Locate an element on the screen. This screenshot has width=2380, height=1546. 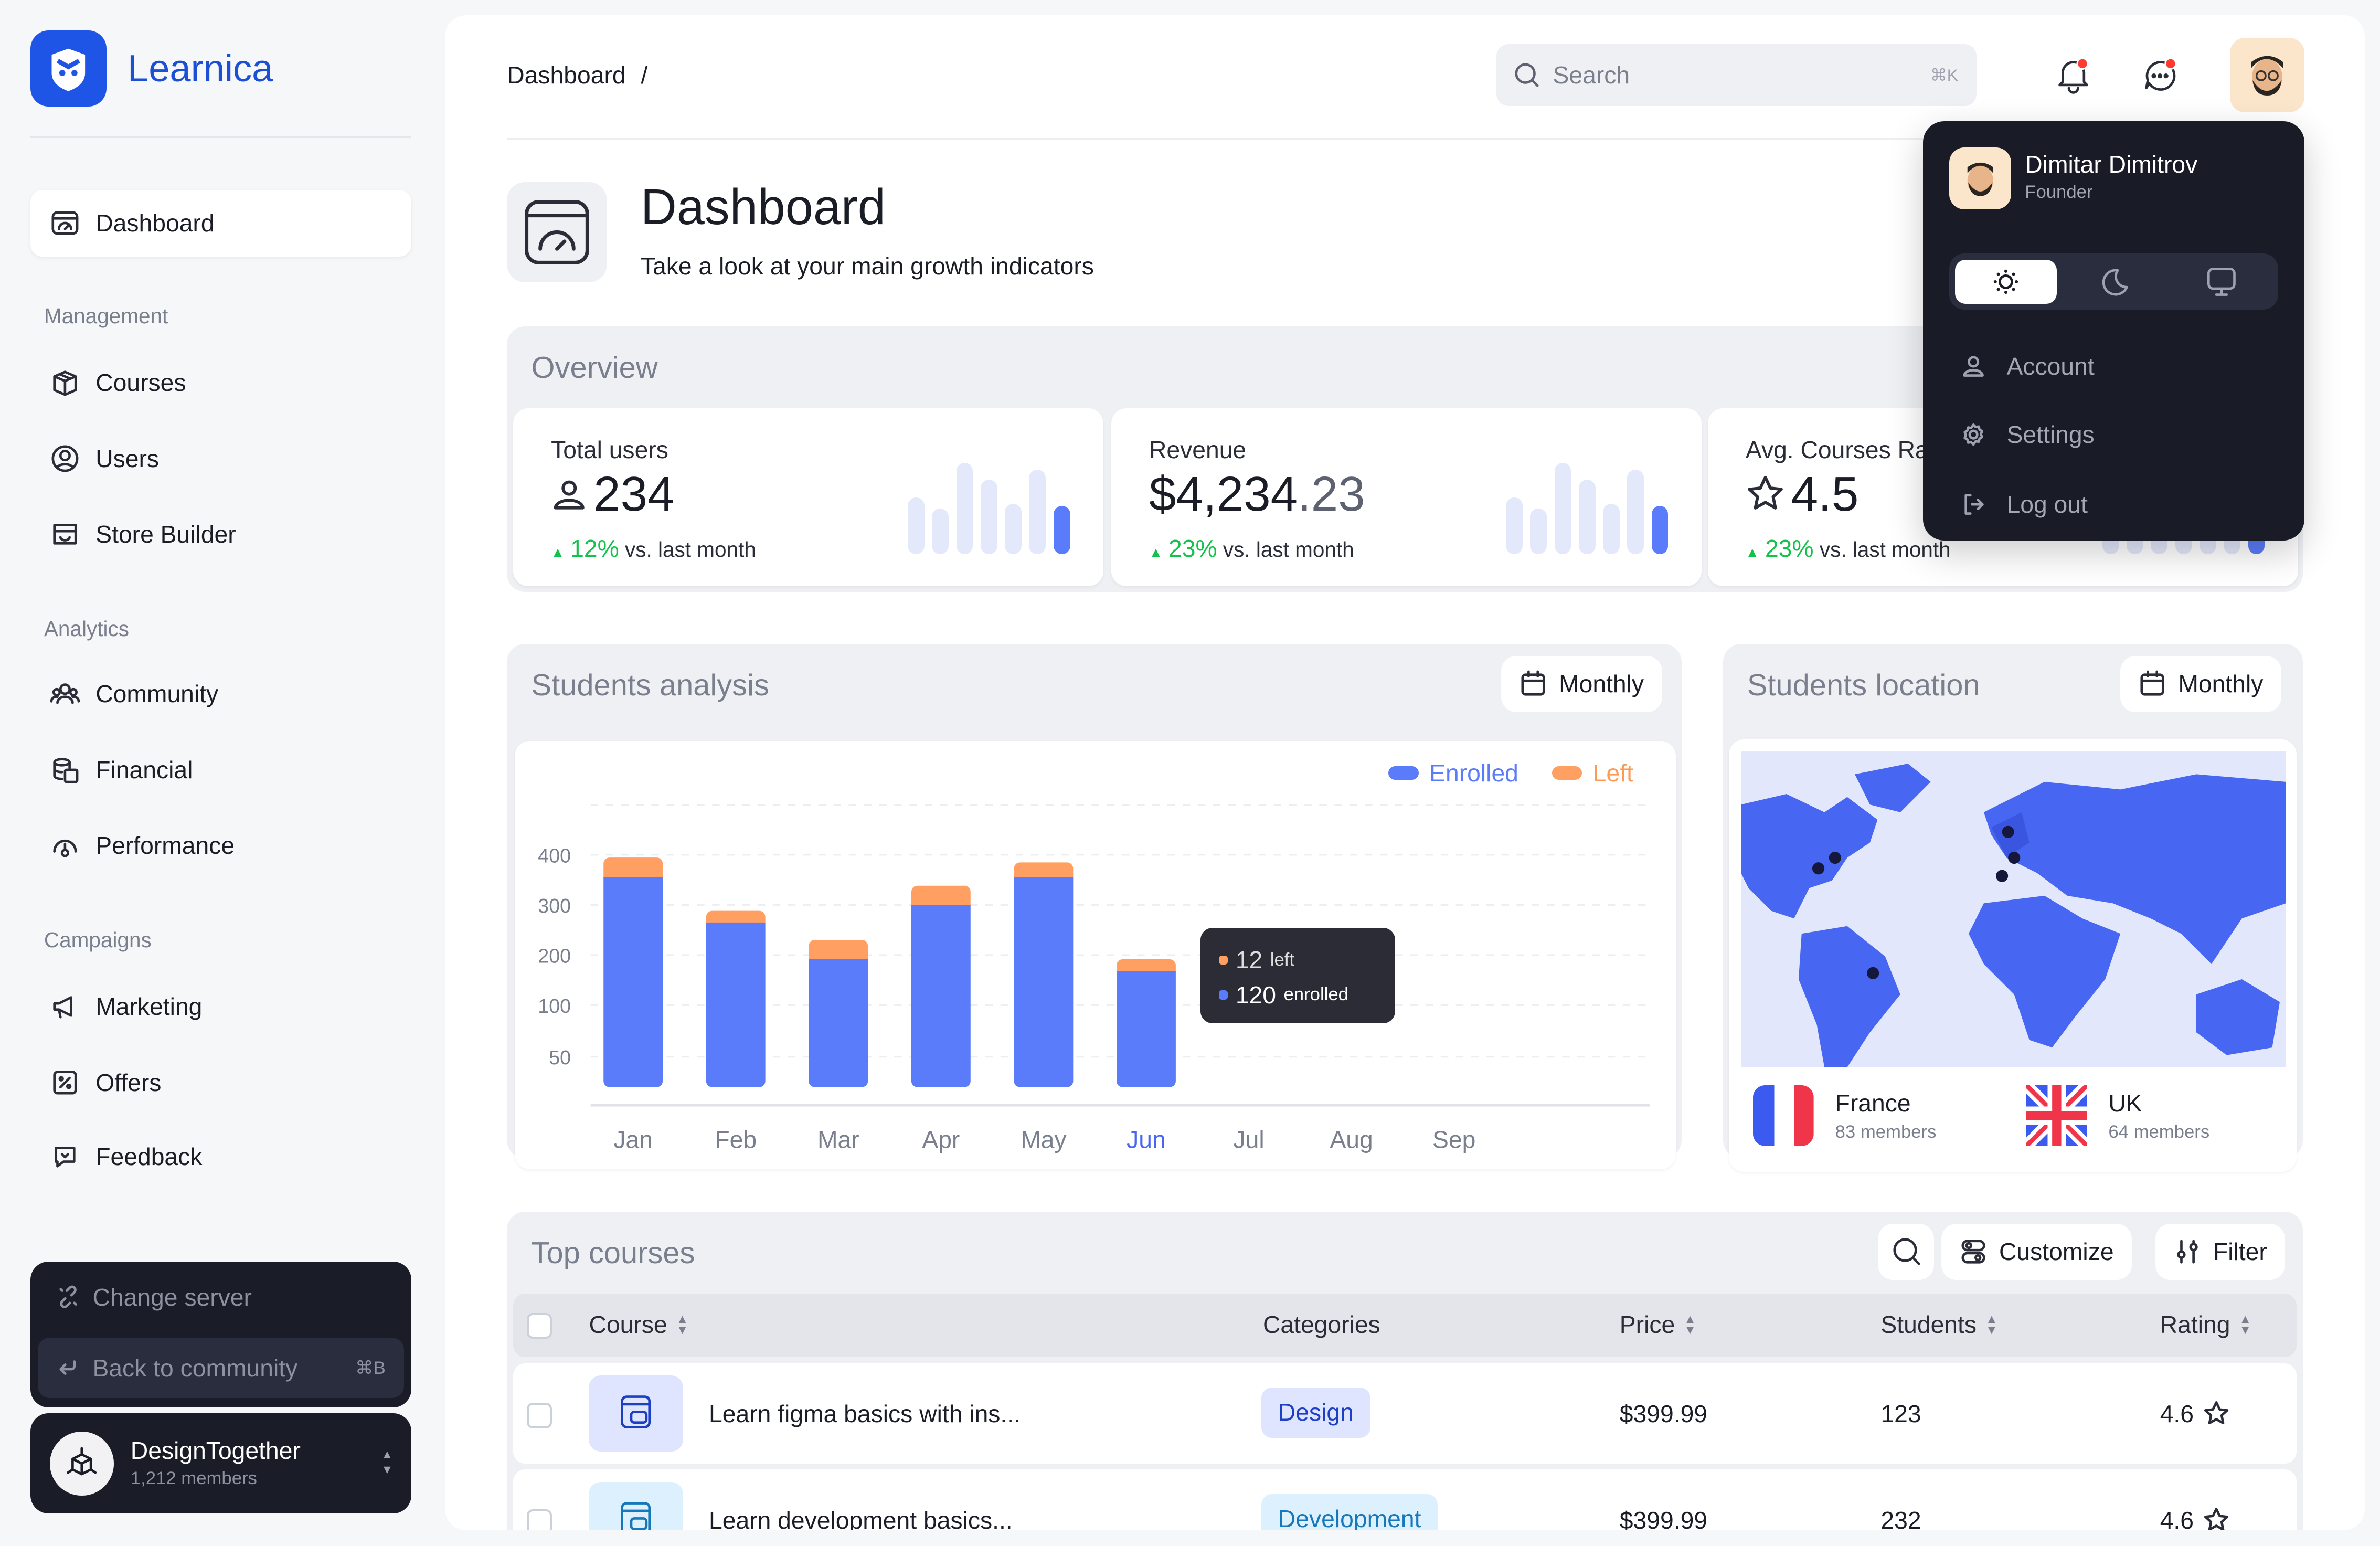
notifications-button is located at coordinates (2073, 76).